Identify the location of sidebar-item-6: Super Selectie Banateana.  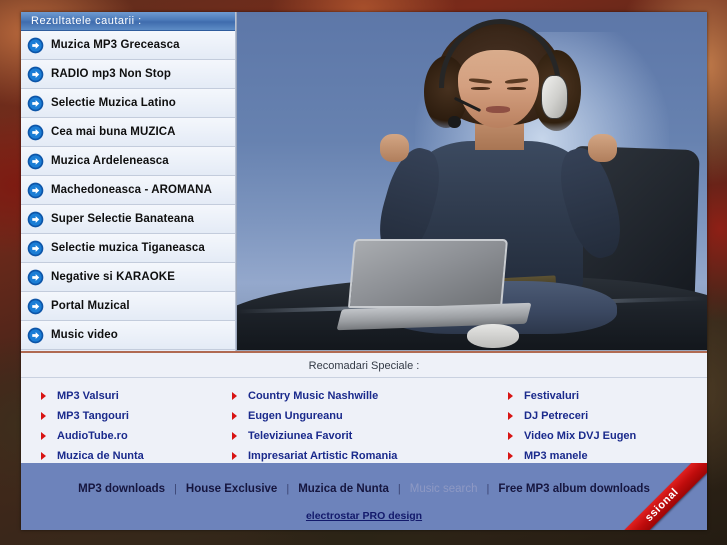
(128, 219).